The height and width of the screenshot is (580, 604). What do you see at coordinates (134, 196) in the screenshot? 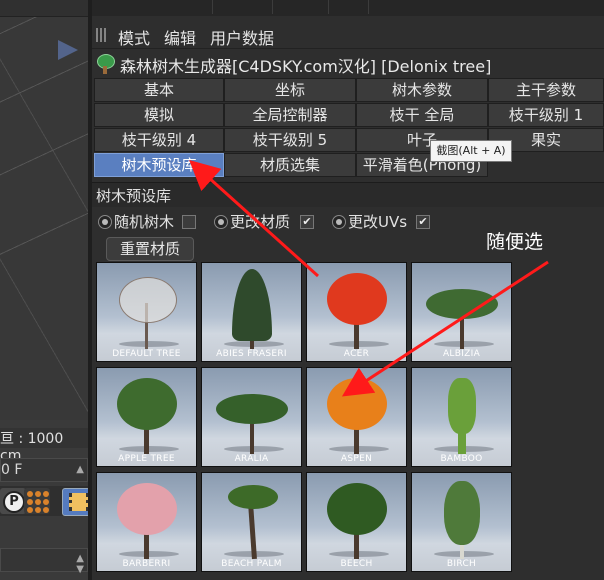
I see `section-title: 树木预设库` at bounding box center [134, 196].